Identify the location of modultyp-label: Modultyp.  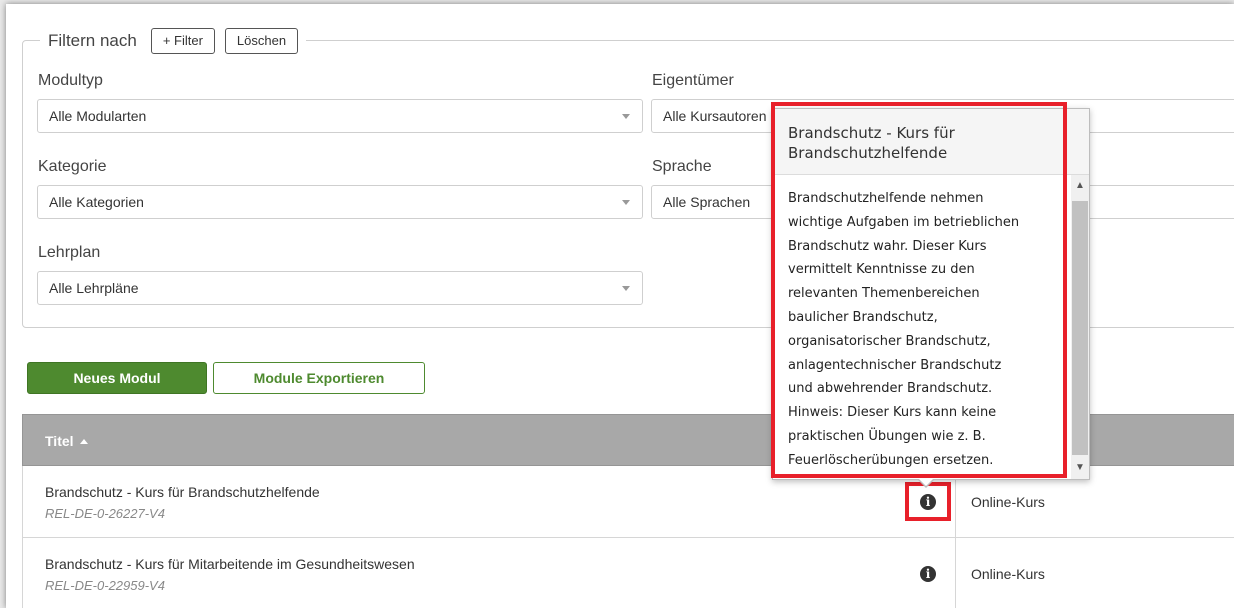
(70, 80).